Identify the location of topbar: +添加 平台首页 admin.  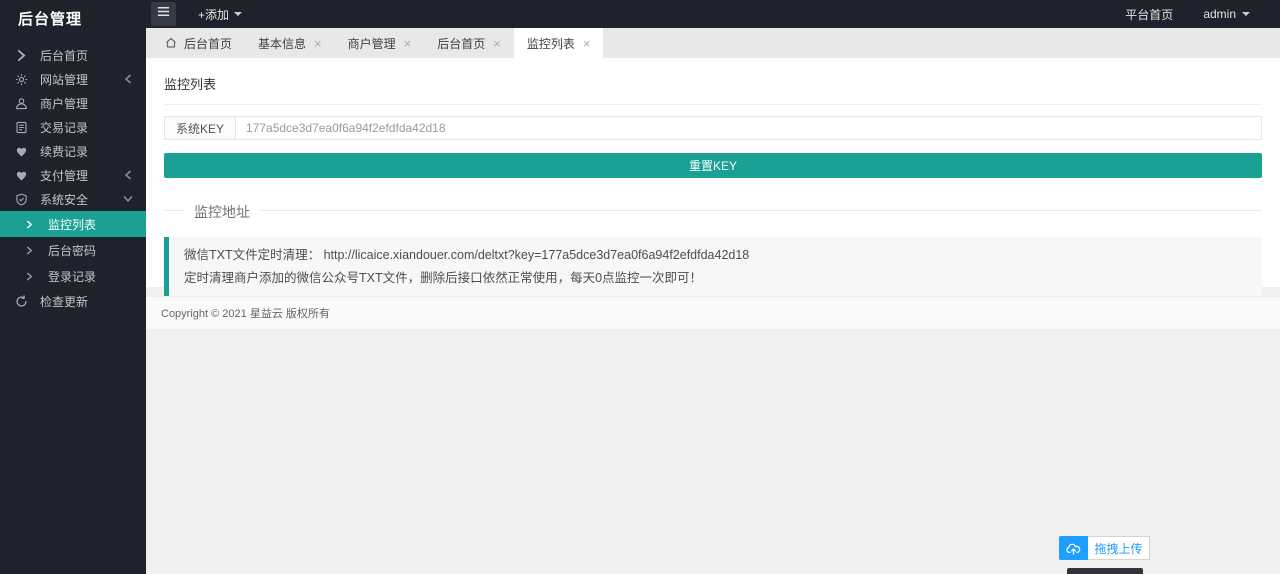
(713, 14).